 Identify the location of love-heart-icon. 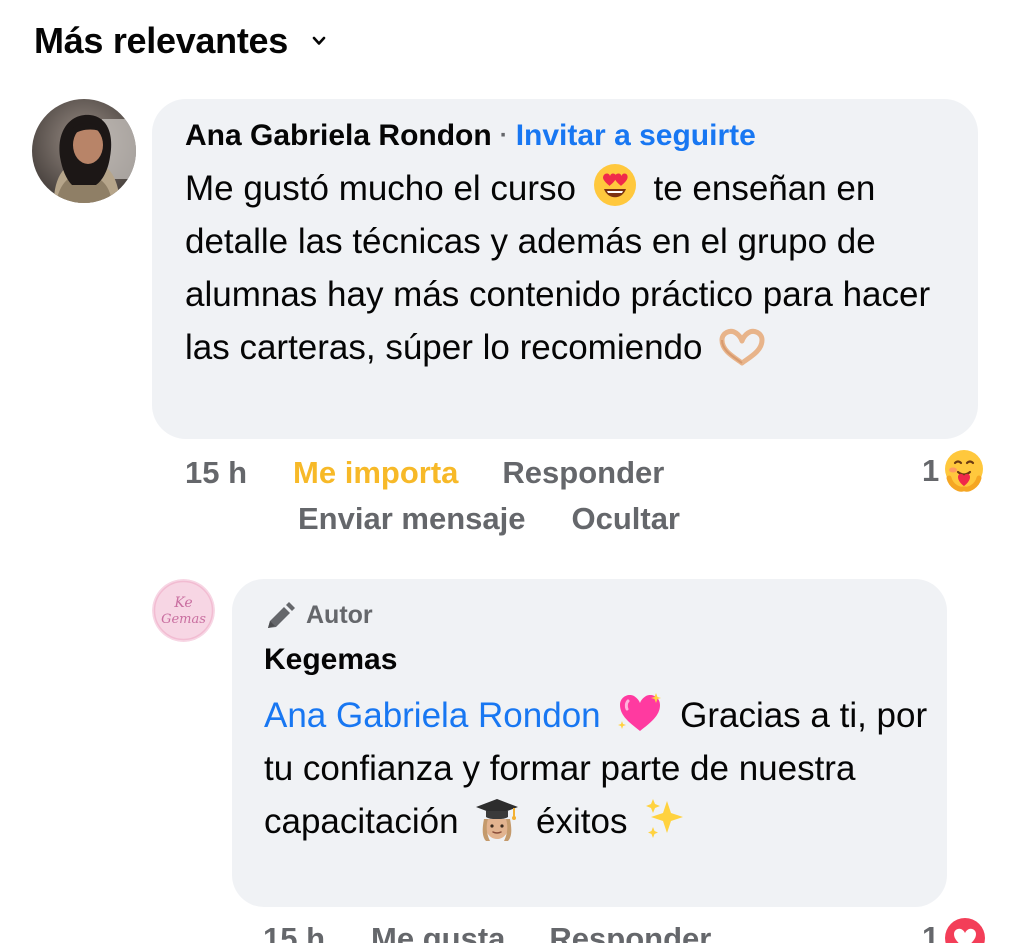
(965, 930).